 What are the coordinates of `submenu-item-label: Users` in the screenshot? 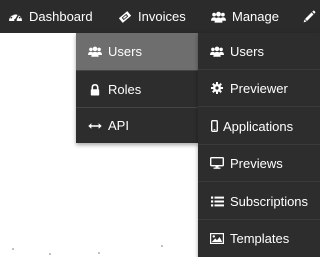 It's located at (125, 51).